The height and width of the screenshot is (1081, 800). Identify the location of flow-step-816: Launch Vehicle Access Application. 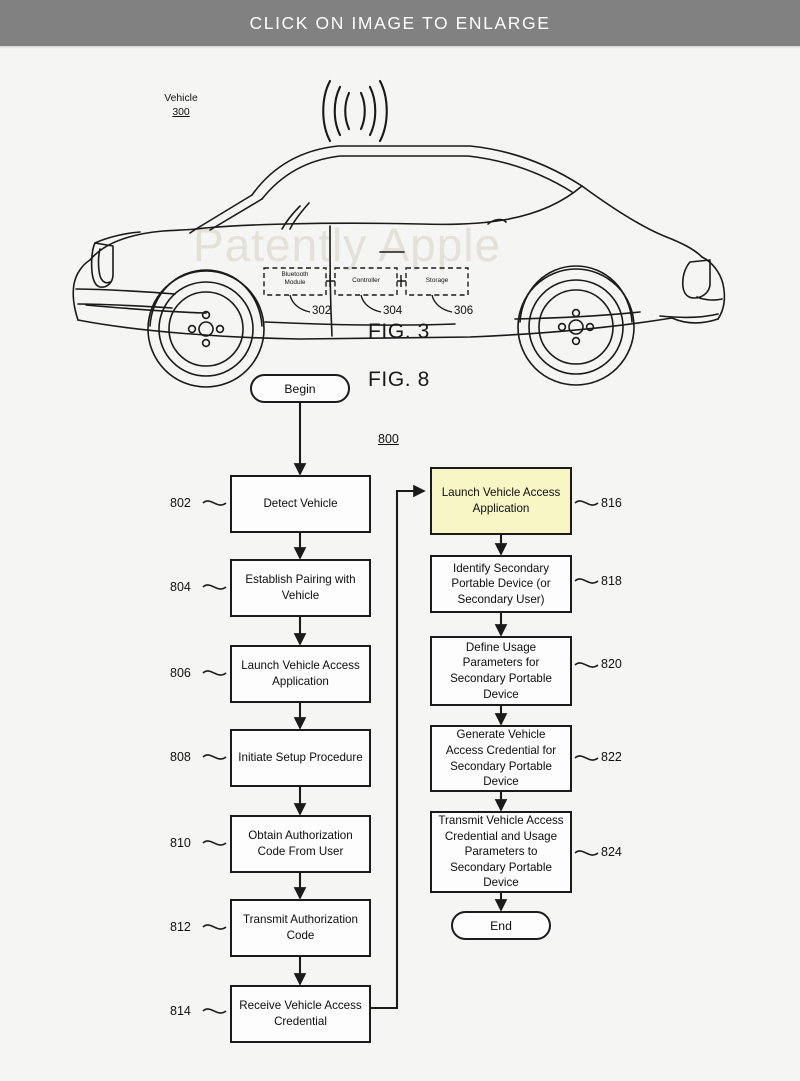
(501, 501).